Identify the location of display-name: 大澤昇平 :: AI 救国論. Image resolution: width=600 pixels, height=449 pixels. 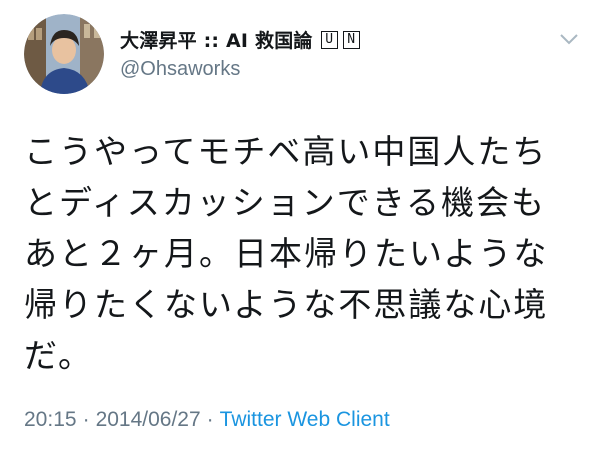
(216, 39).